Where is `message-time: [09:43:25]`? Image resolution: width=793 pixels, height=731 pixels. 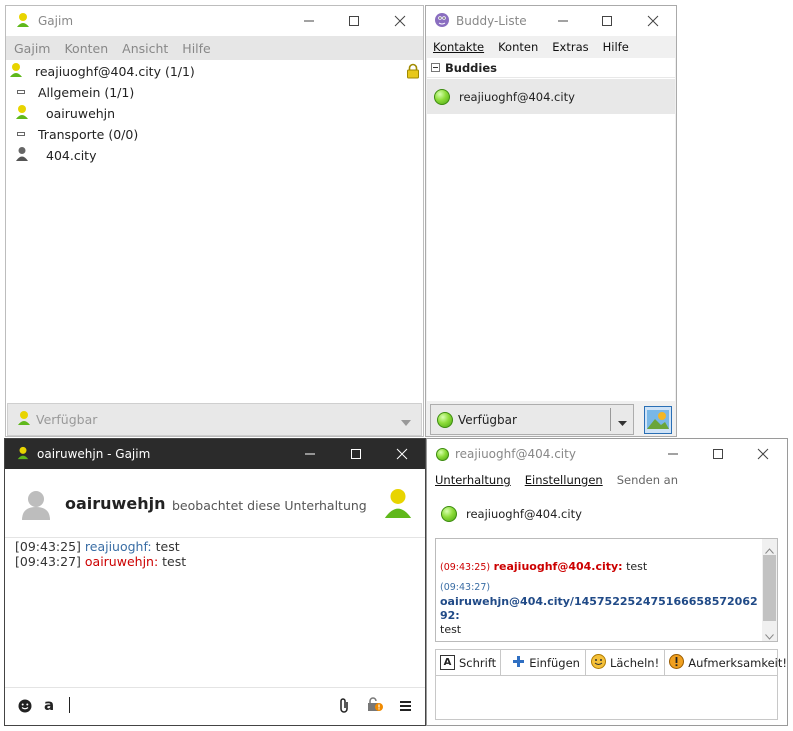
message-time: [09:43:25] is located at coordinates (48, 546).